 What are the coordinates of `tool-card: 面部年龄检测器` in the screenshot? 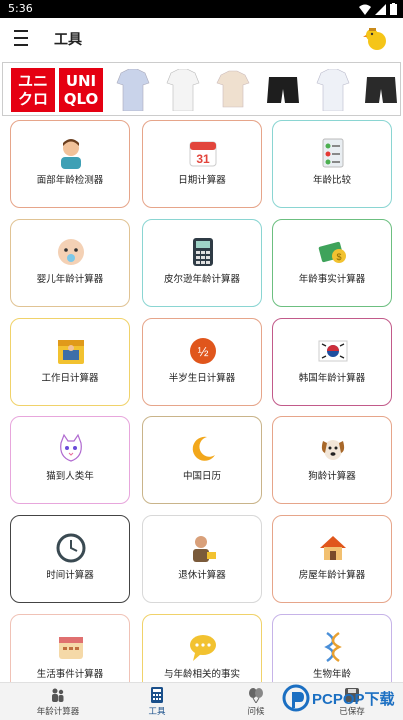 It's located at (70, 164).